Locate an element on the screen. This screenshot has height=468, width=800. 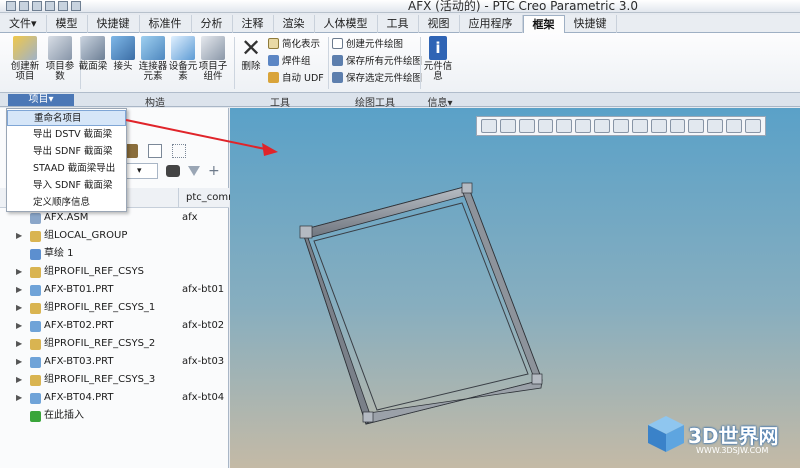
beam-bottom is located at coordinates (454, 402).